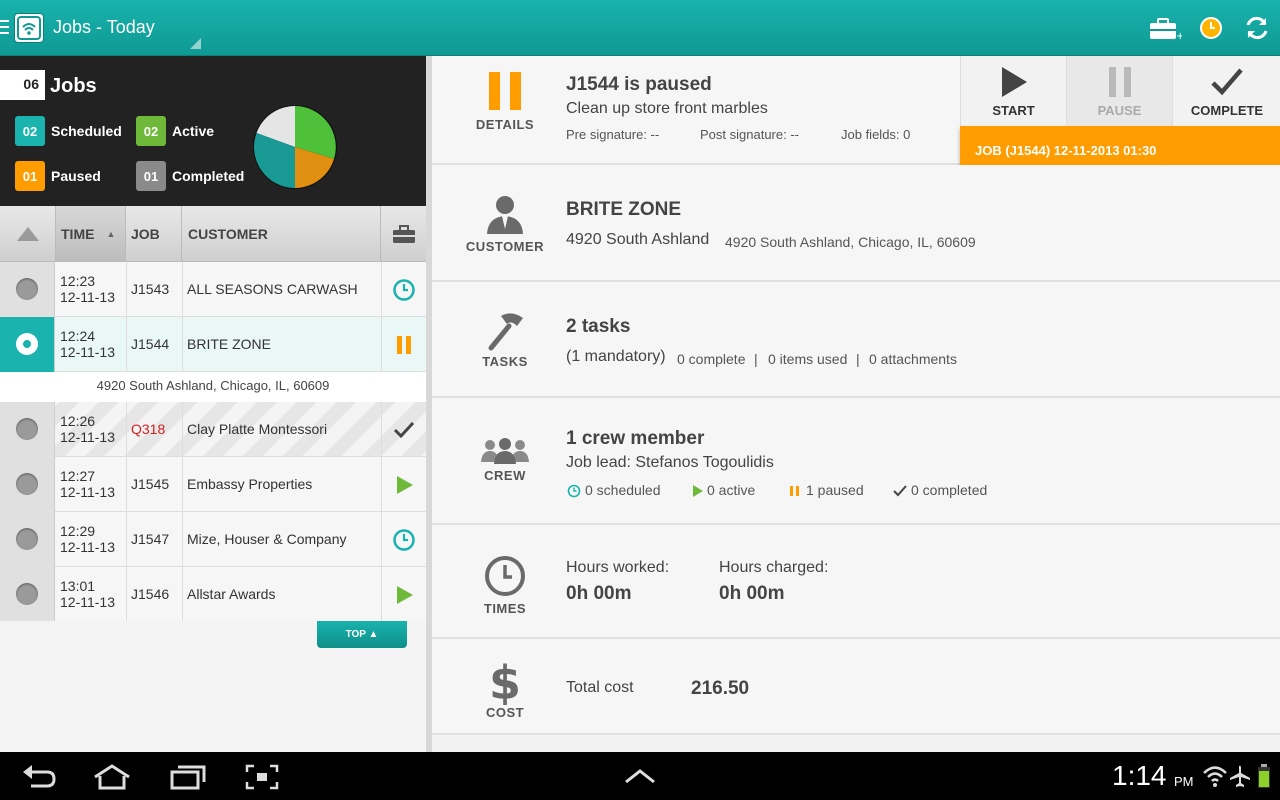 This screenshot has height=800, width=1280. I want to click on stat-completed-count: 01, so click(151, 176).